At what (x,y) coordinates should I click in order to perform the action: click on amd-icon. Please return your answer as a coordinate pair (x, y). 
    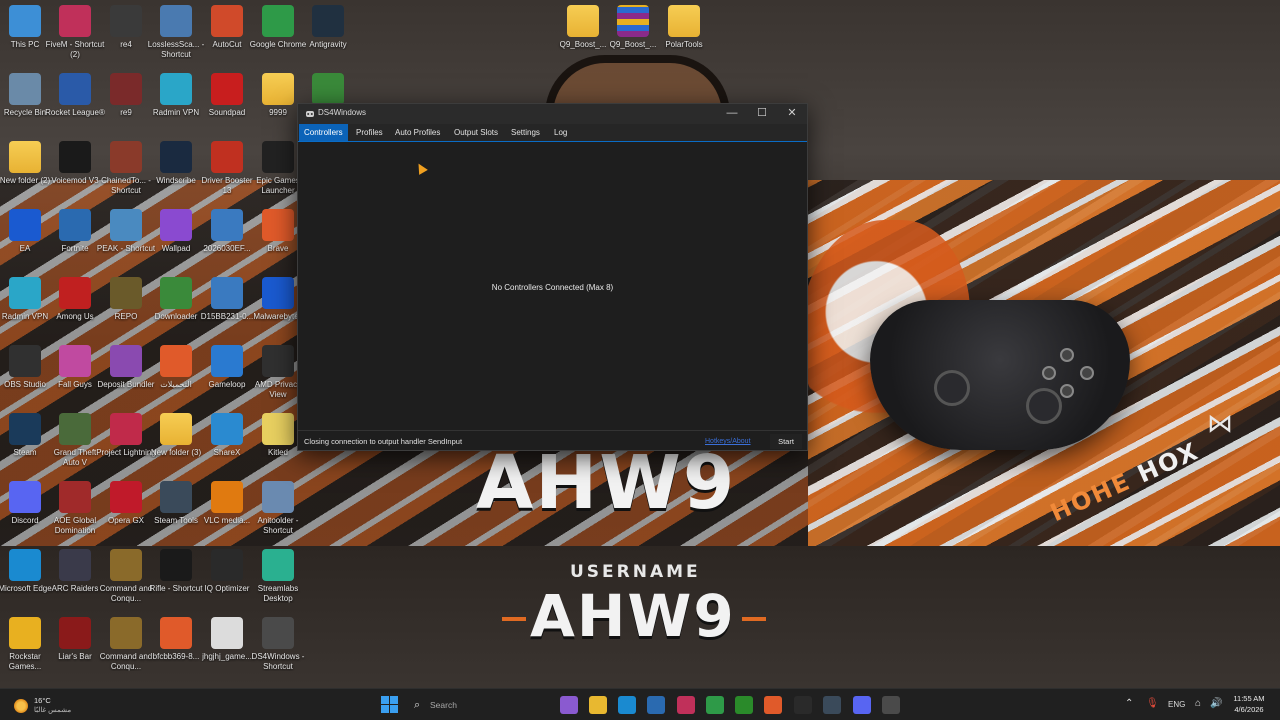
    Looking at the image, I should click on (278, 361).